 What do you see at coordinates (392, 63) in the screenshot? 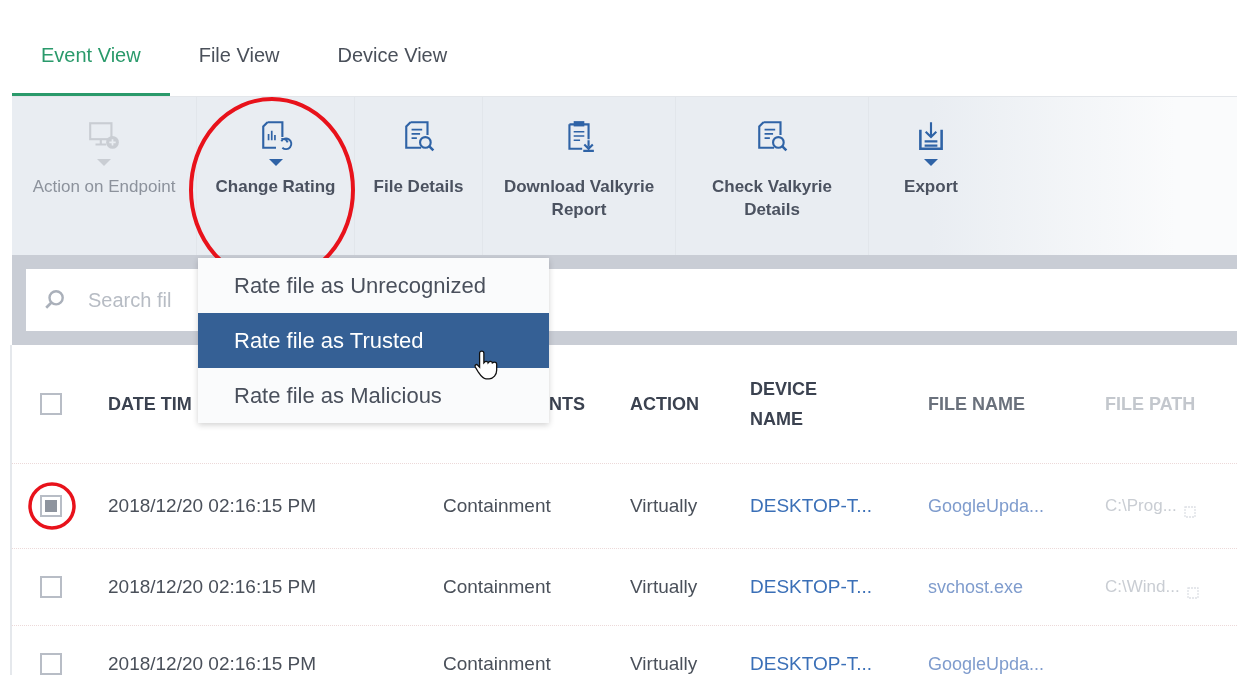
I see `view-tab: Device View` at bounding box center [392, 63].